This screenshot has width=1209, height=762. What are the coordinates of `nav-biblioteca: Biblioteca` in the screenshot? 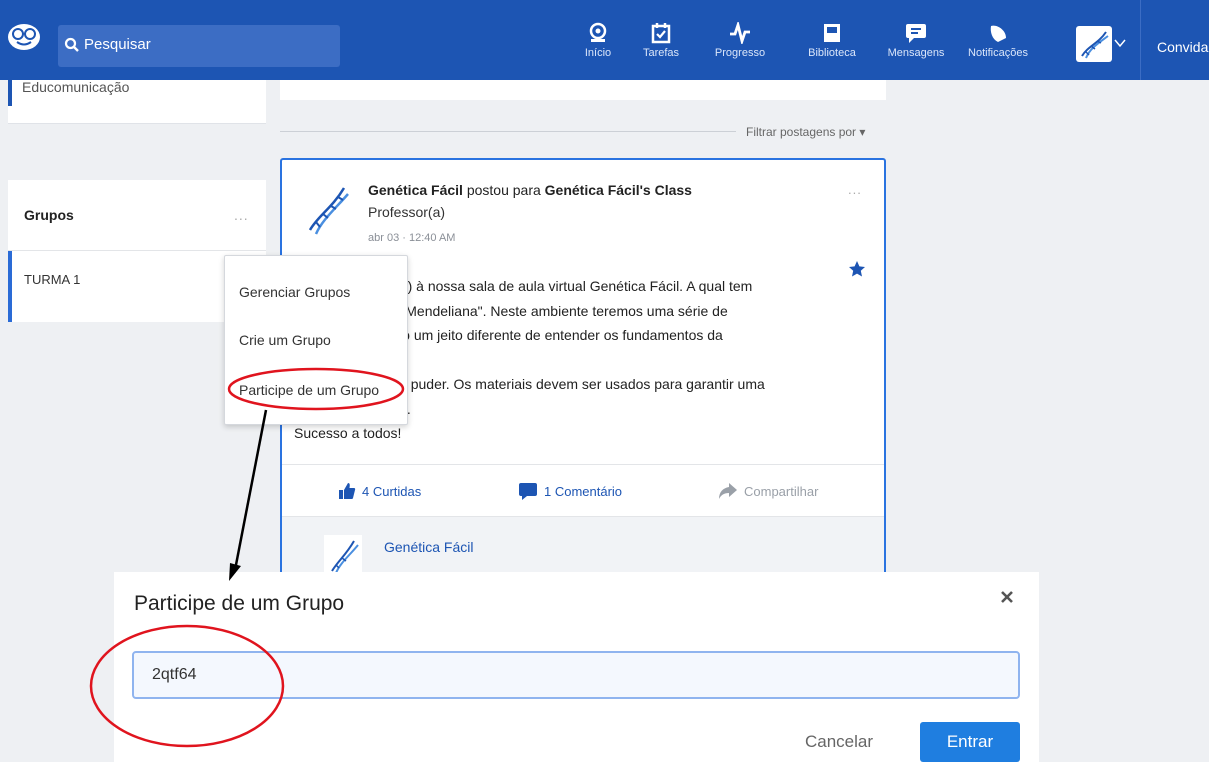 It's located at (832, 47).